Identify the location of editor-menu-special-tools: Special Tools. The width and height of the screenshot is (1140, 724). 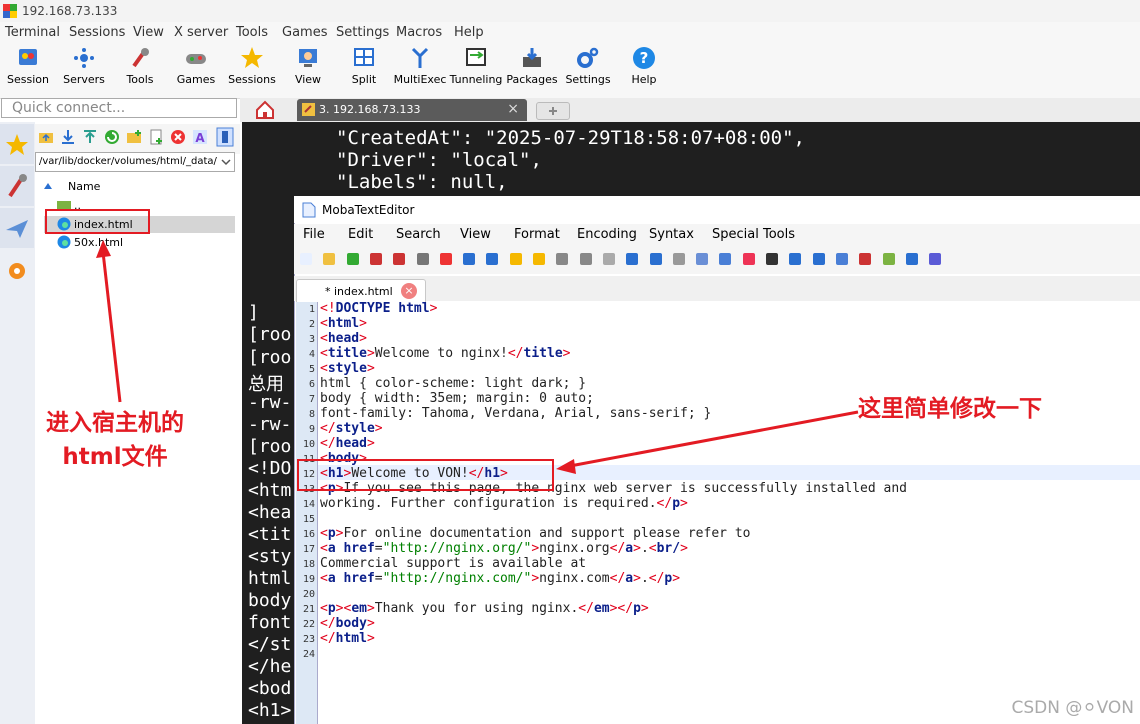
(753, 234).